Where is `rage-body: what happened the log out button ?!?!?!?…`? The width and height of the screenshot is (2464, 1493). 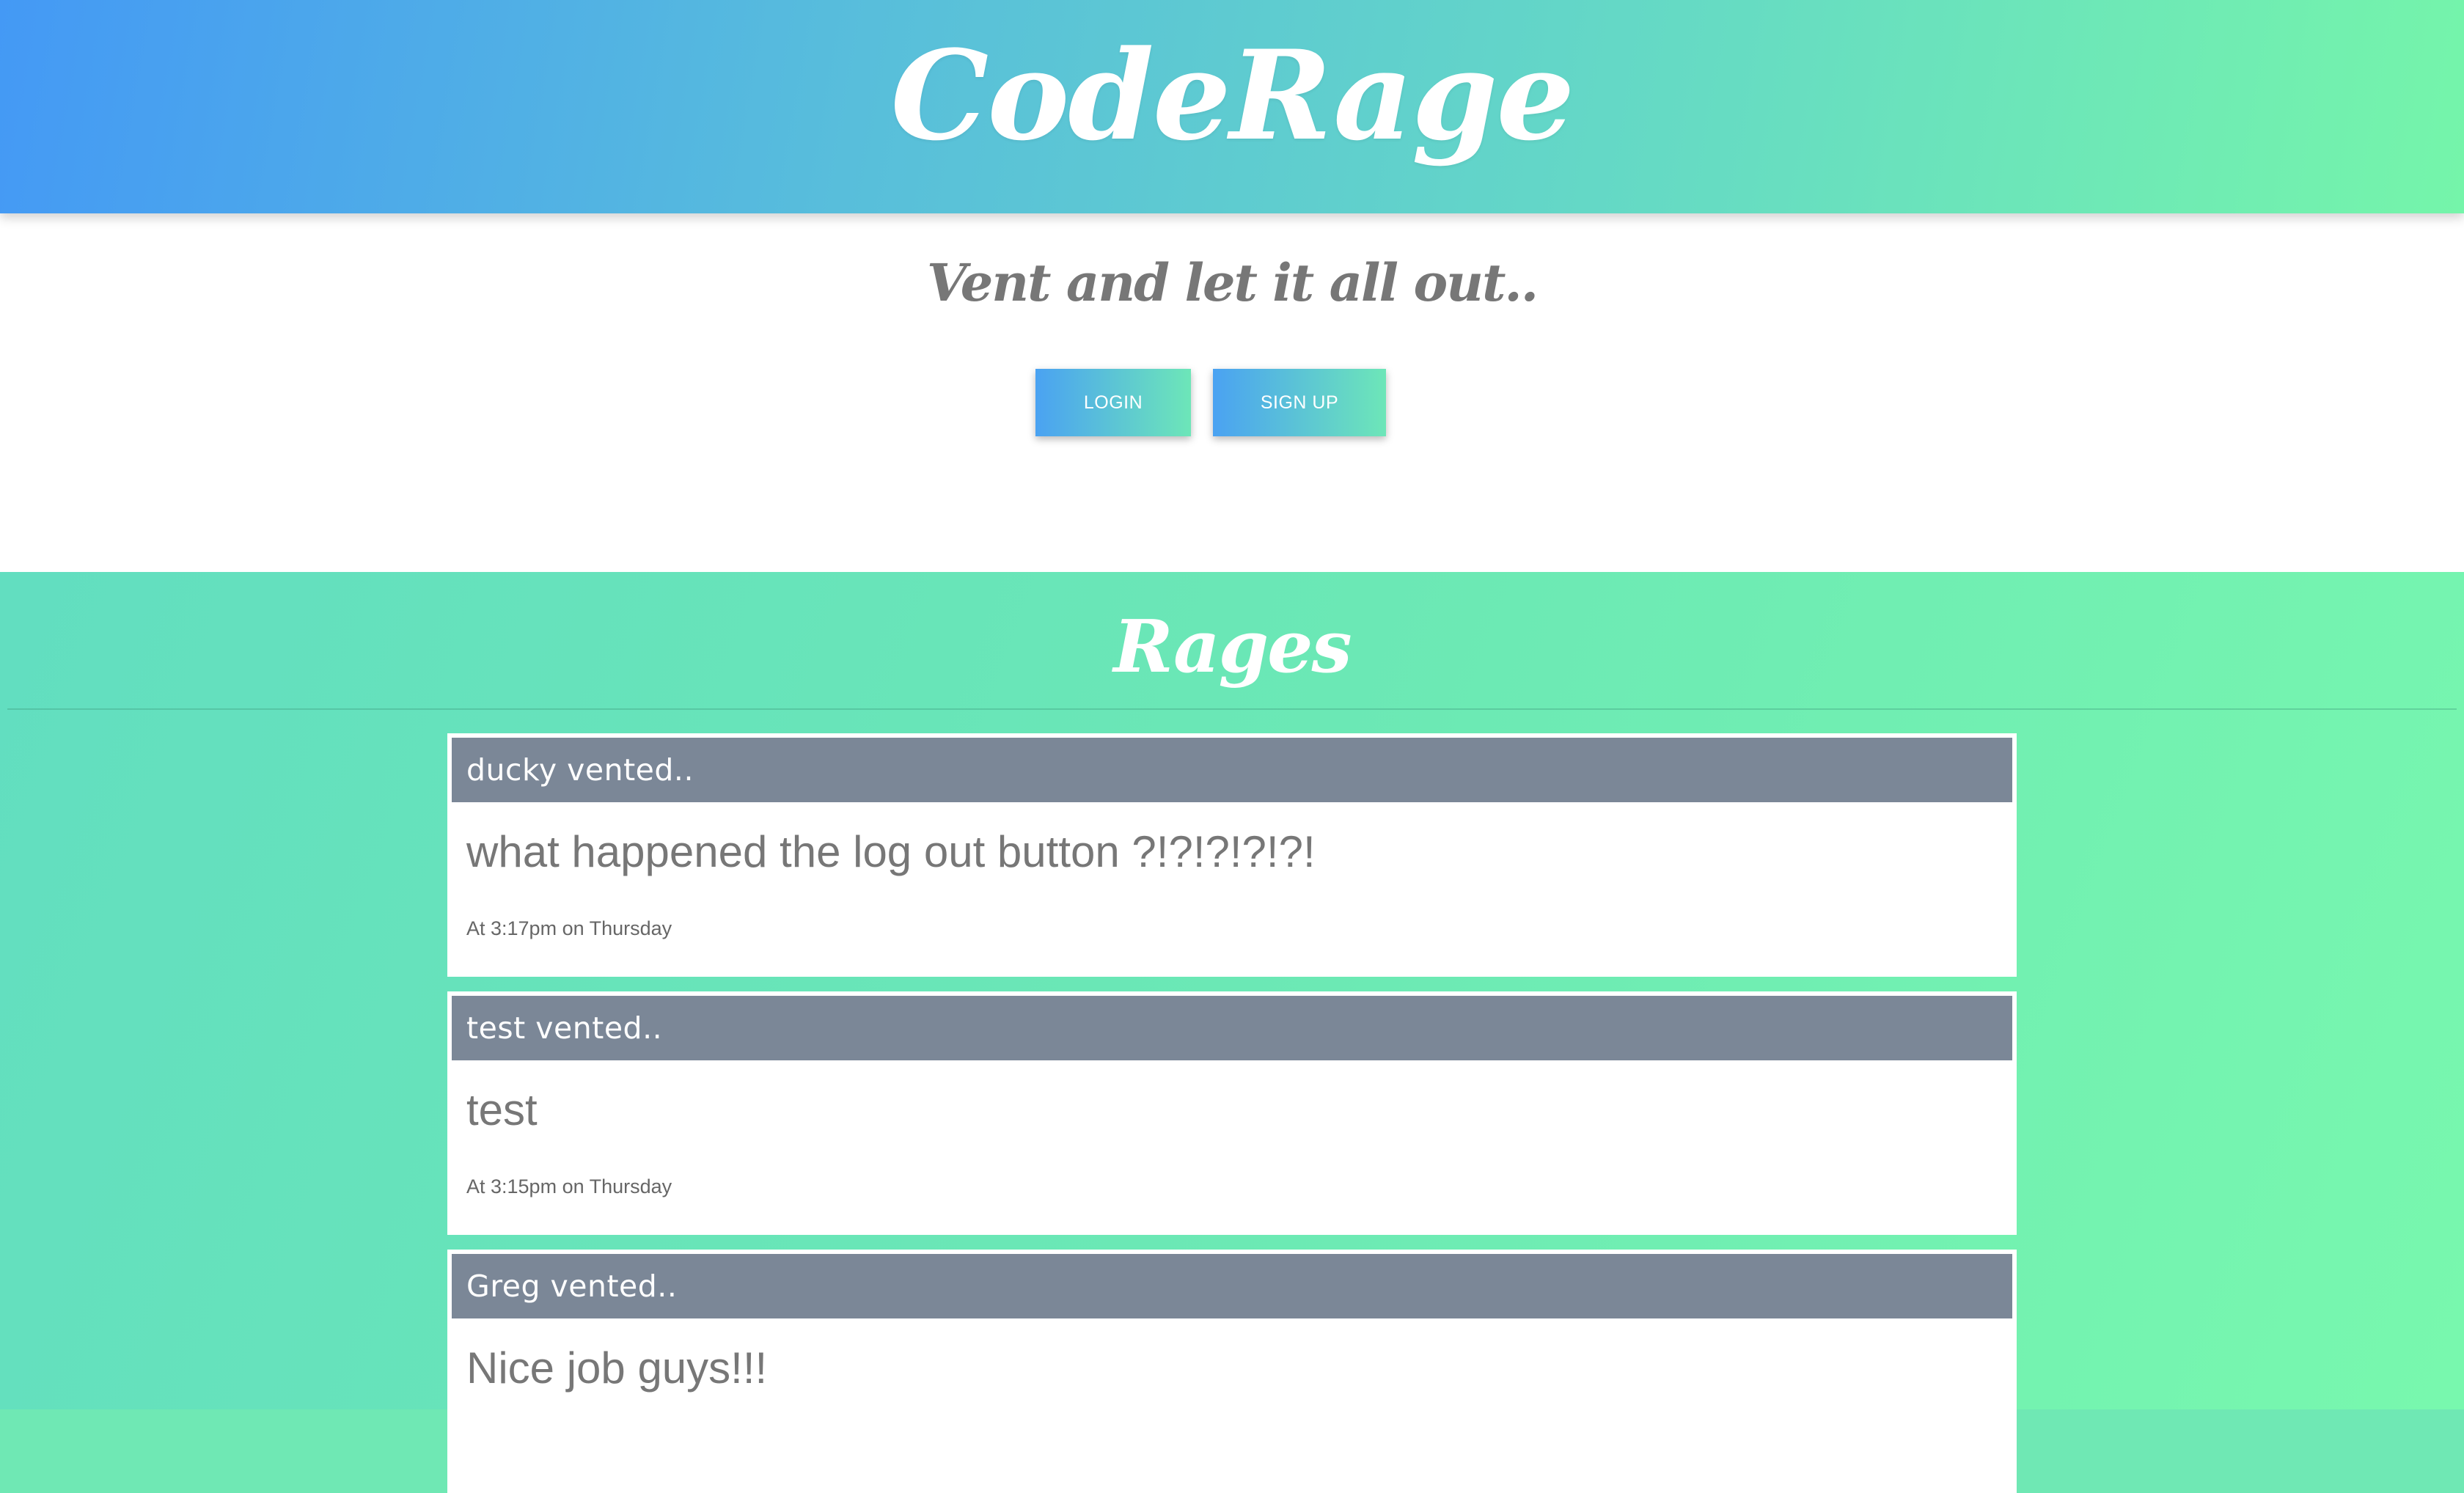
rage-body: what happened the log out button ?!?!?!?… is located at coordinates (1232, 885).